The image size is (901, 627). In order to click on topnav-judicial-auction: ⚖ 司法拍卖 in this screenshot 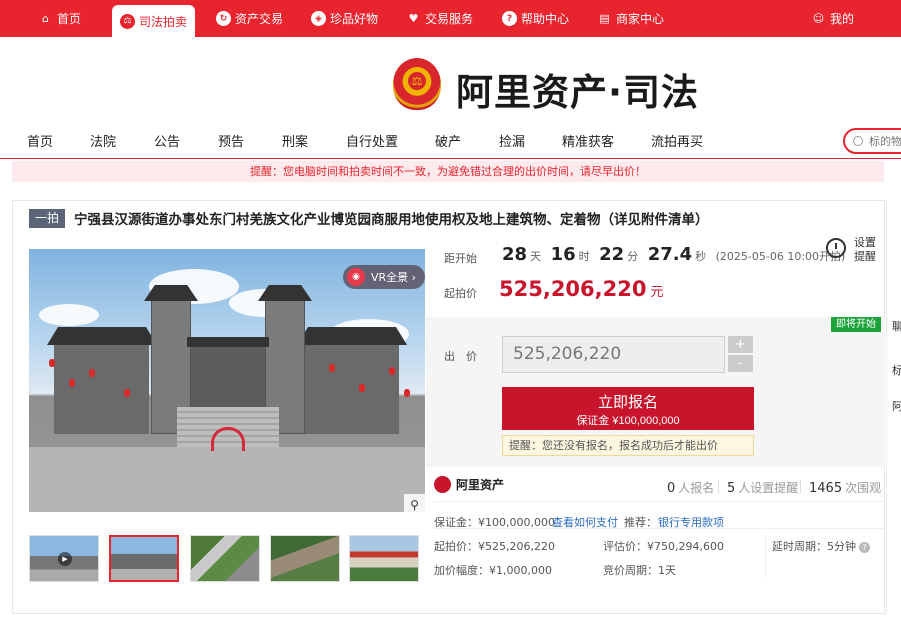, I will do `click(154, 21)`.